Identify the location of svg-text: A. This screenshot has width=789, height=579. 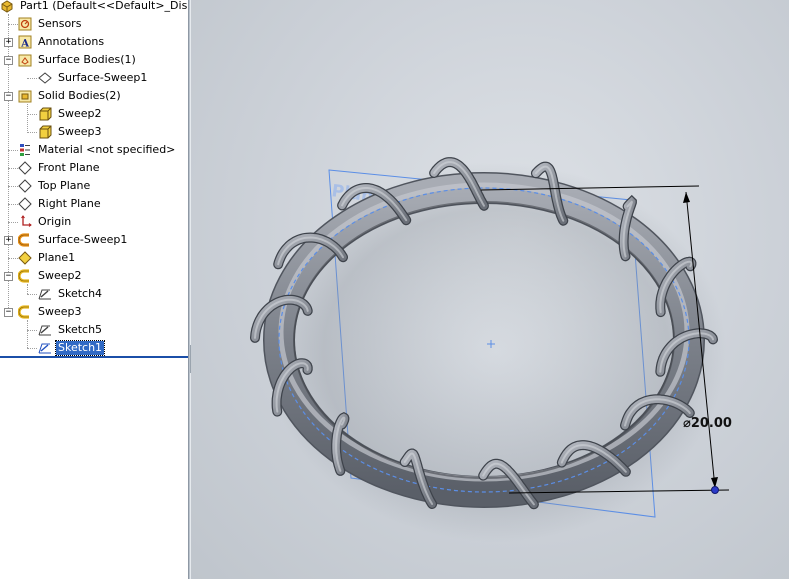
(24, 44).